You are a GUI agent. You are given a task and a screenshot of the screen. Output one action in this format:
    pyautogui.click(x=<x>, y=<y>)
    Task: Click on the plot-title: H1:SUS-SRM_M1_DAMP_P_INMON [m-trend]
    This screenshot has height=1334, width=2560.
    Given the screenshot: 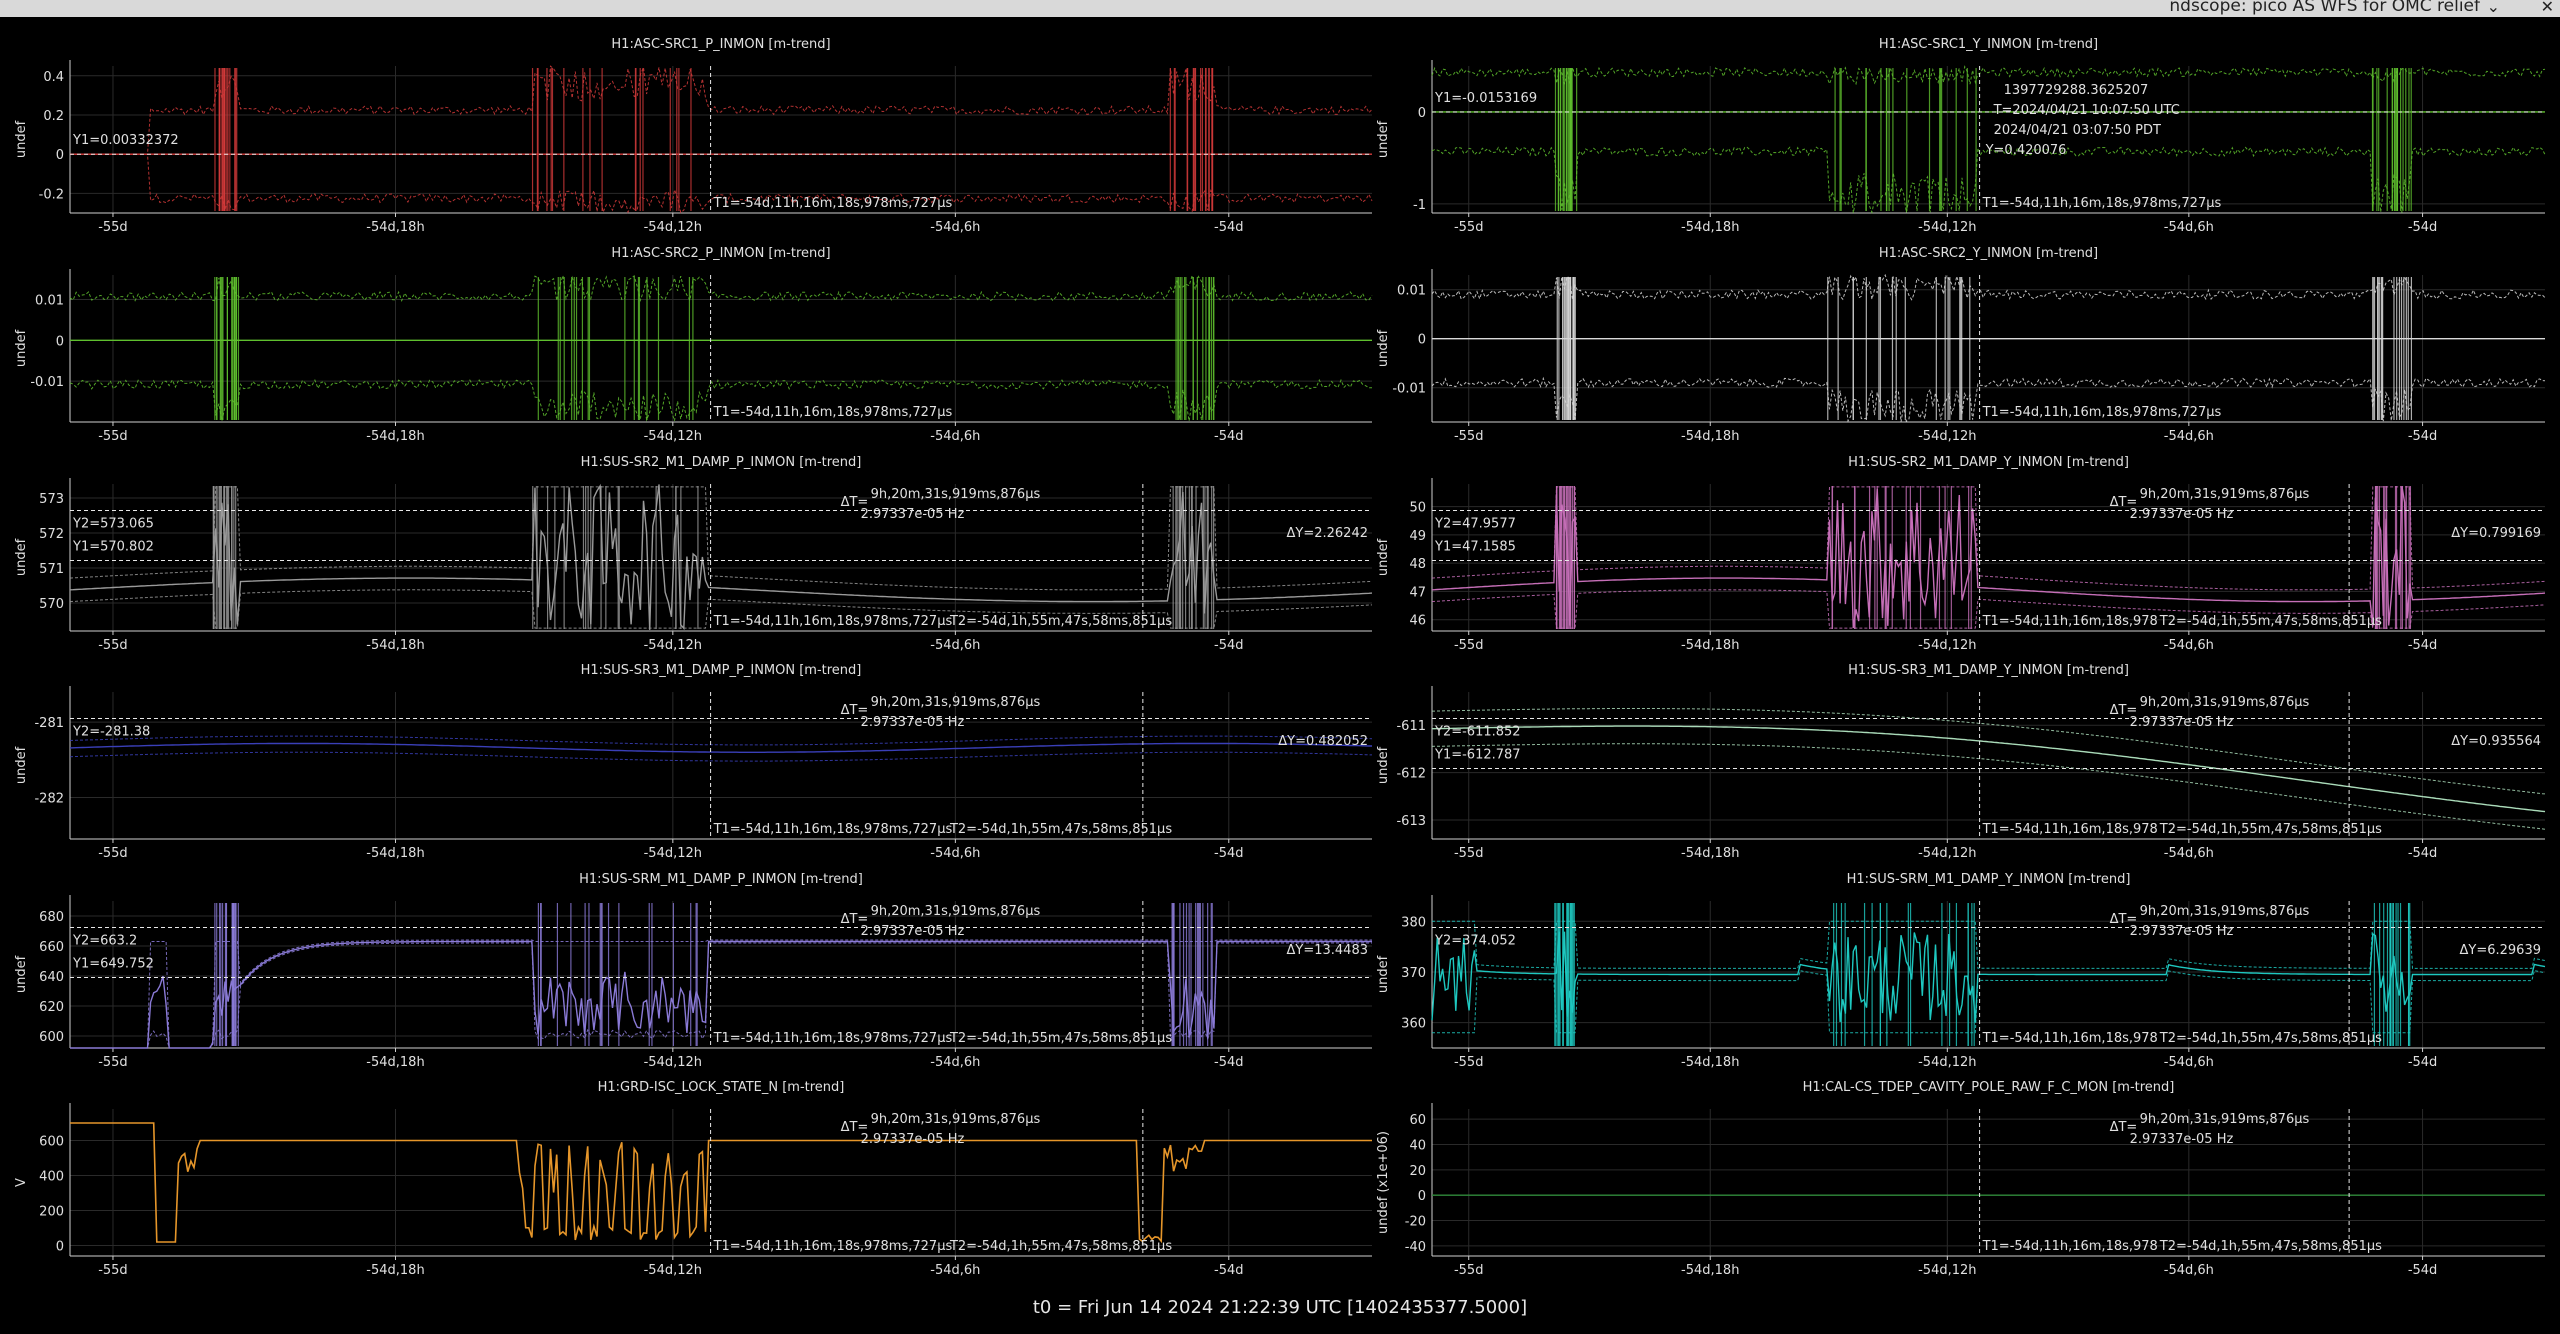 What is the action you would take?
    pyautogui.click(x=721, y=879)
    